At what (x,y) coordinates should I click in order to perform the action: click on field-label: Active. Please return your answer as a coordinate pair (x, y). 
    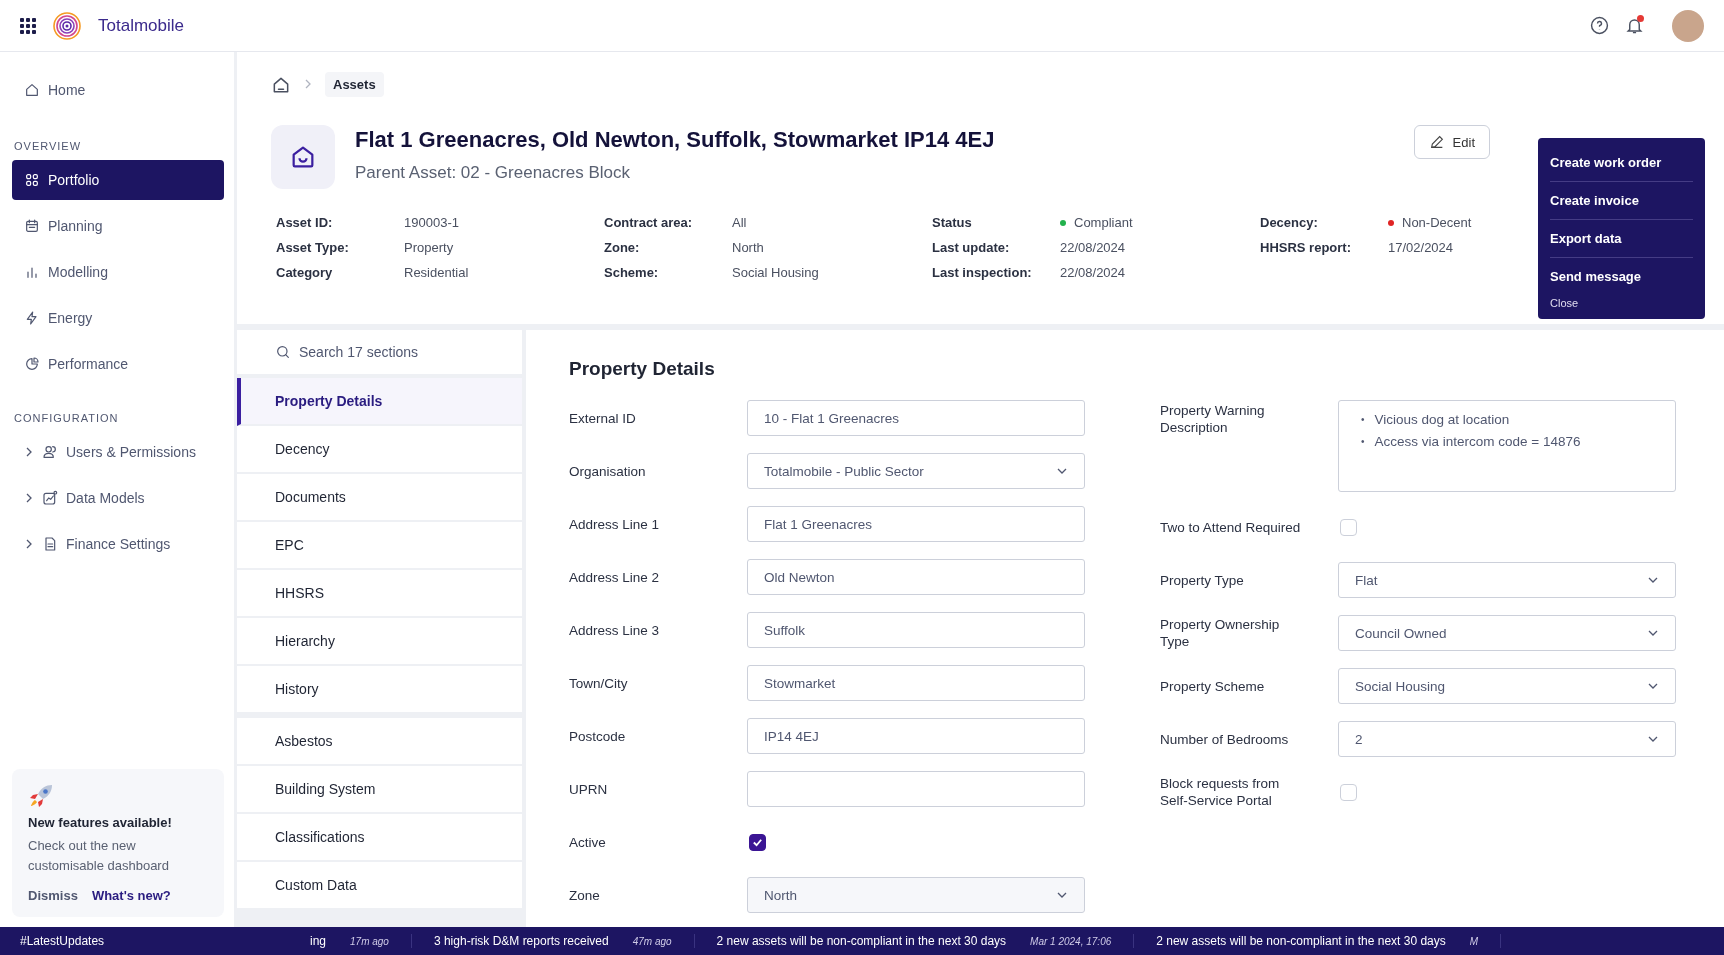
    Looking at the image, I should click on (588, 842).